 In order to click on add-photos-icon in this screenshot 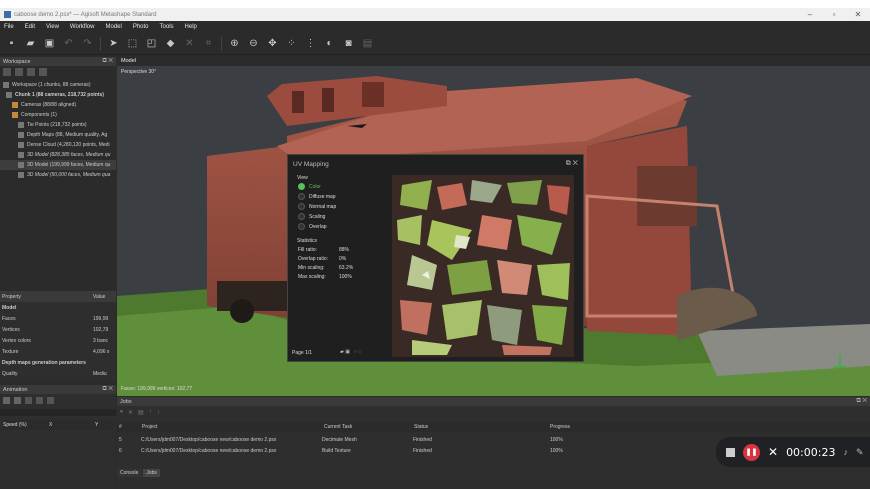, I will do `click(19, 71)`.